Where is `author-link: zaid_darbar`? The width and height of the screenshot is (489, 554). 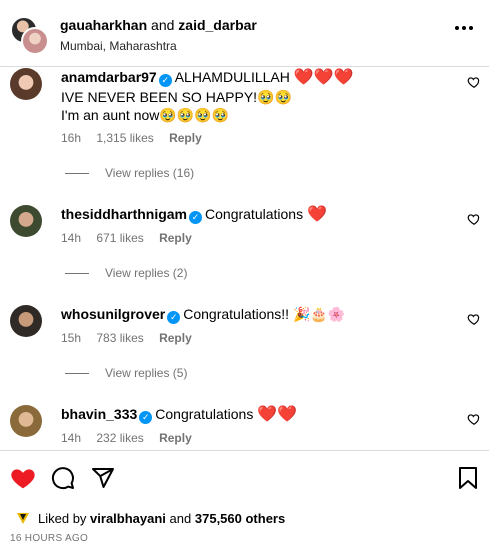
author-link: zaid_darbar is located at coordinates (217, 25).